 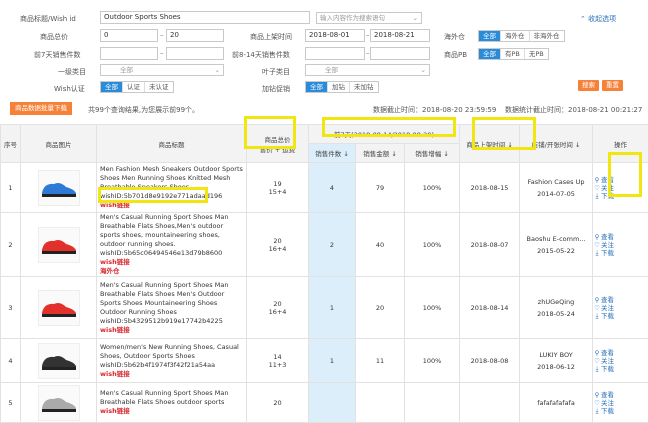 What do you see at coordinates (352, 18) in the screenshot?
I see `language-placeholder: 输入内容作为搜索语句` at bounding box center [352, 18].